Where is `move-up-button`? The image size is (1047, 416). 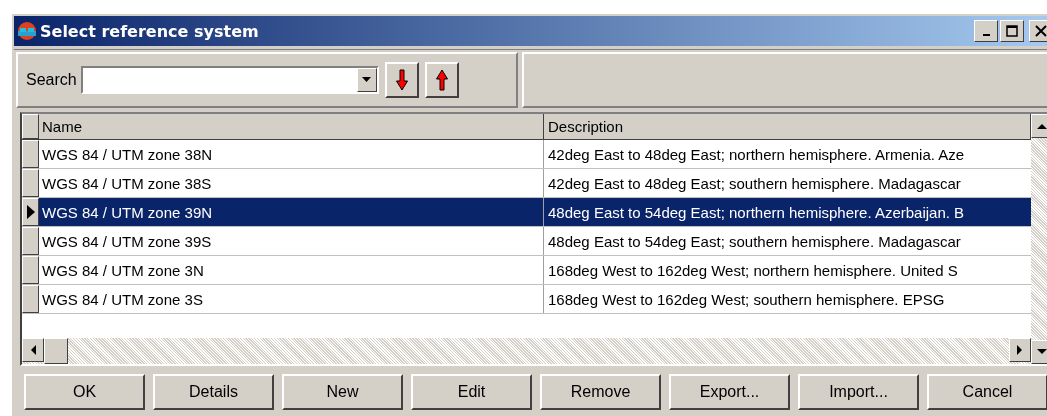
move-up-button is located at coordinates (441, 80).